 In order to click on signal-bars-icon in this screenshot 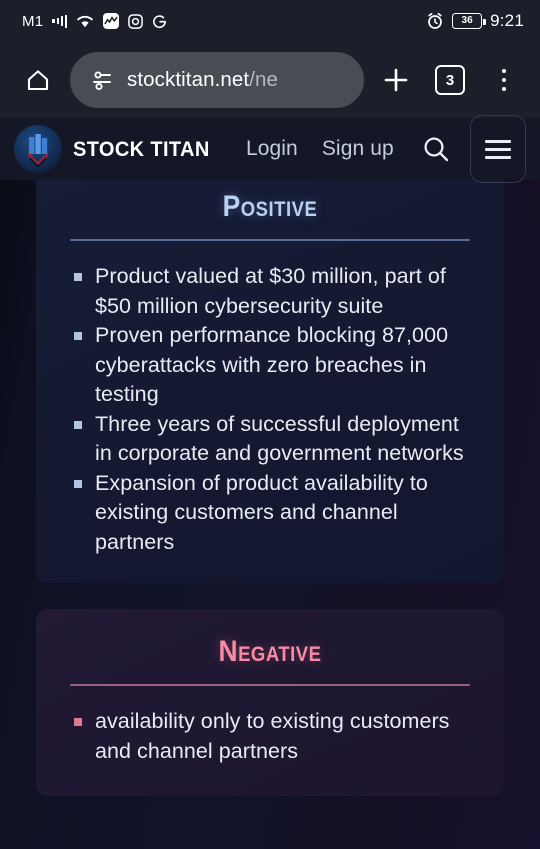, I will do `click(60, 21)`.